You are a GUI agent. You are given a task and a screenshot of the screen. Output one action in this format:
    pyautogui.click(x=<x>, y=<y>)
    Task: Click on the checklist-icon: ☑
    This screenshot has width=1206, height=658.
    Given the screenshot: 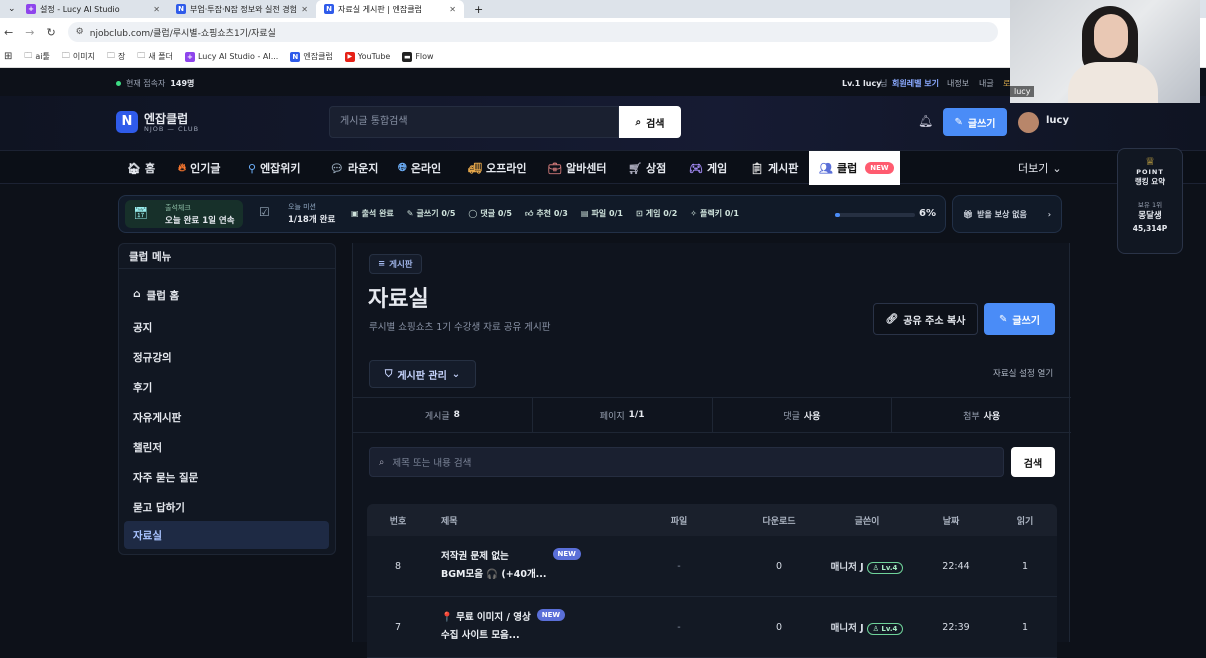 What is the action you would take?
    pyautogui.click(x=264, y=212)
    